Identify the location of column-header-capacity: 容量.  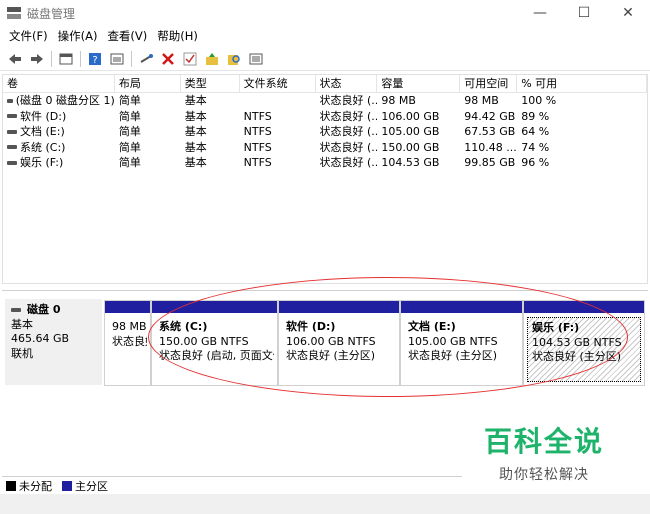
(419, 83).